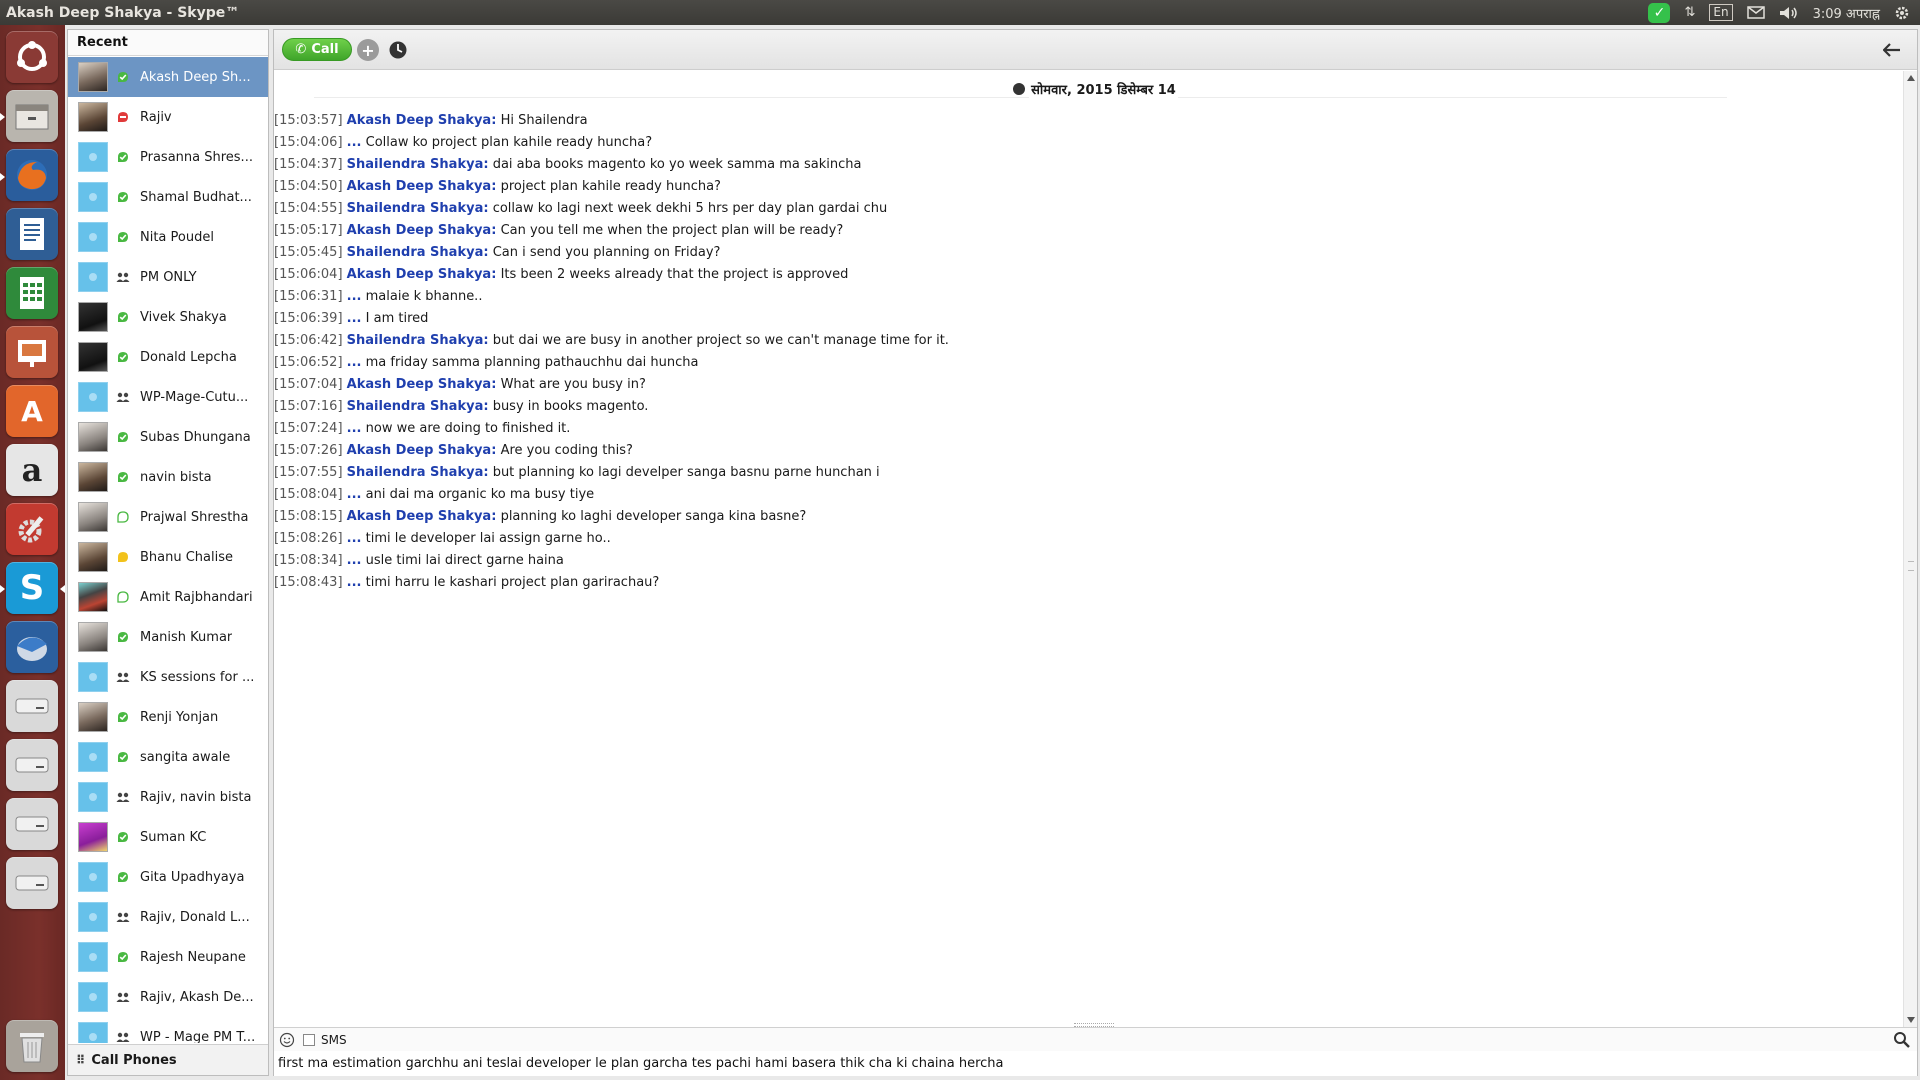  Describe the element at coordinates (308, 208) in the screenshot. I see `message-timestamp: [15:04:55]` at that location.